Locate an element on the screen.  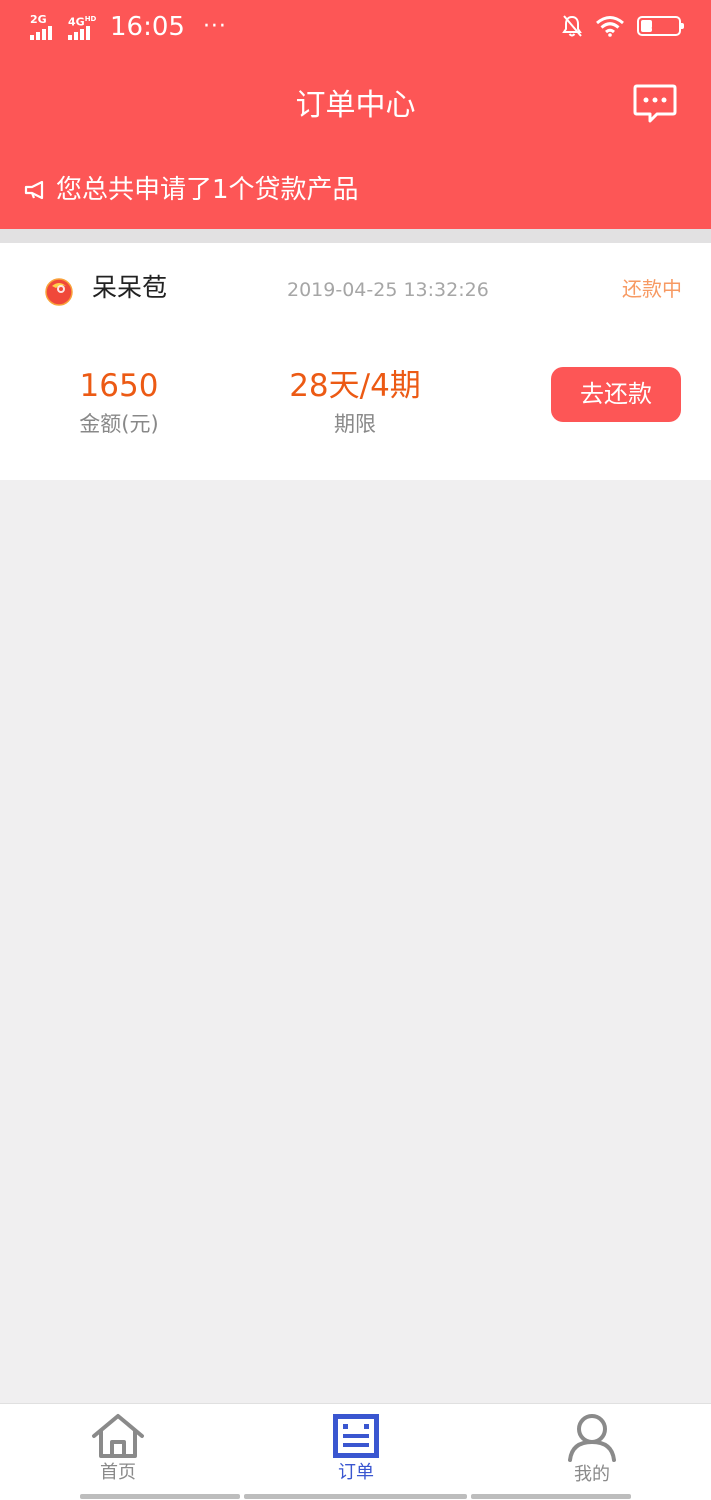
tab-mine: 我的 is located at coordinates (592, 1452).